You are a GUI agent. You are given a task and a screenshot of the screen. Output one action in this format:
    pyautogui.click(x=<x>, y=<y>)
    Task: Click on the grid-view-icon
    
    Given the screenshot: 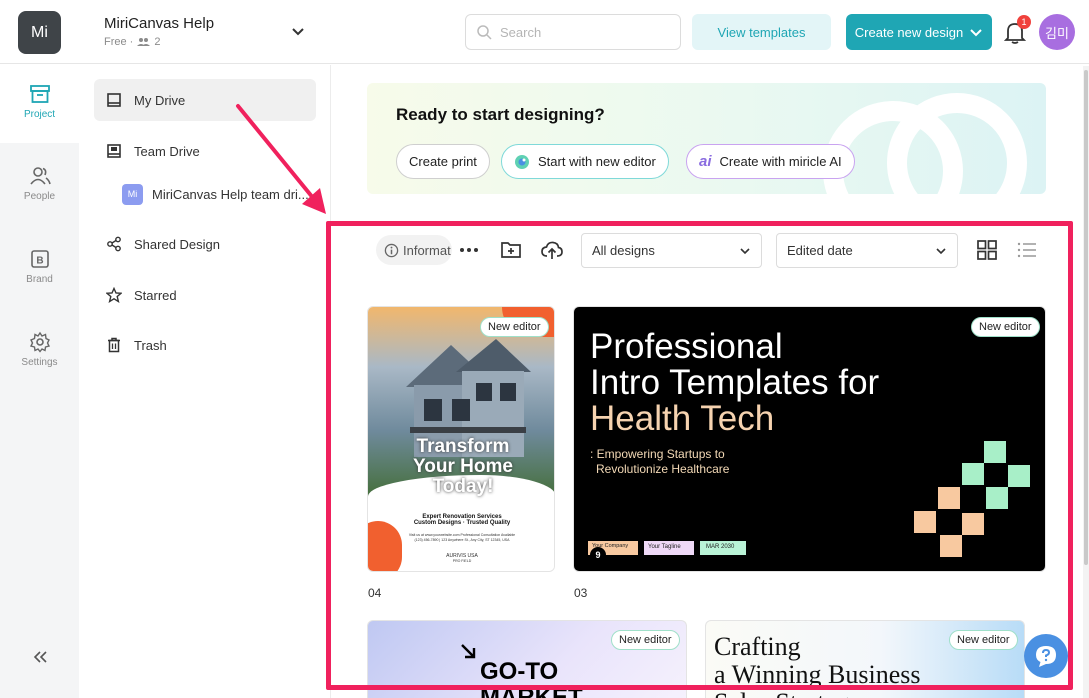 What is the action you would take?
    pyautogui.click(x=987, y=250)
    